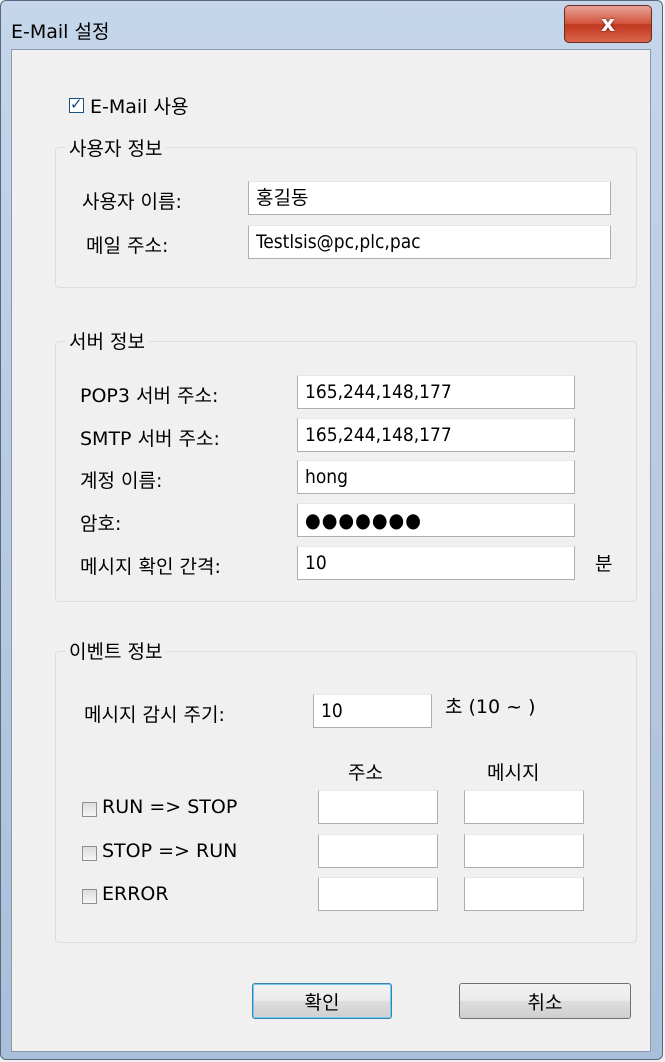 This screenshot has height=1062, width=665. What do you see at coordinates (436, 477) in the screenshot?
I see `account-name-input: hong` at bounding box center [436, 477].